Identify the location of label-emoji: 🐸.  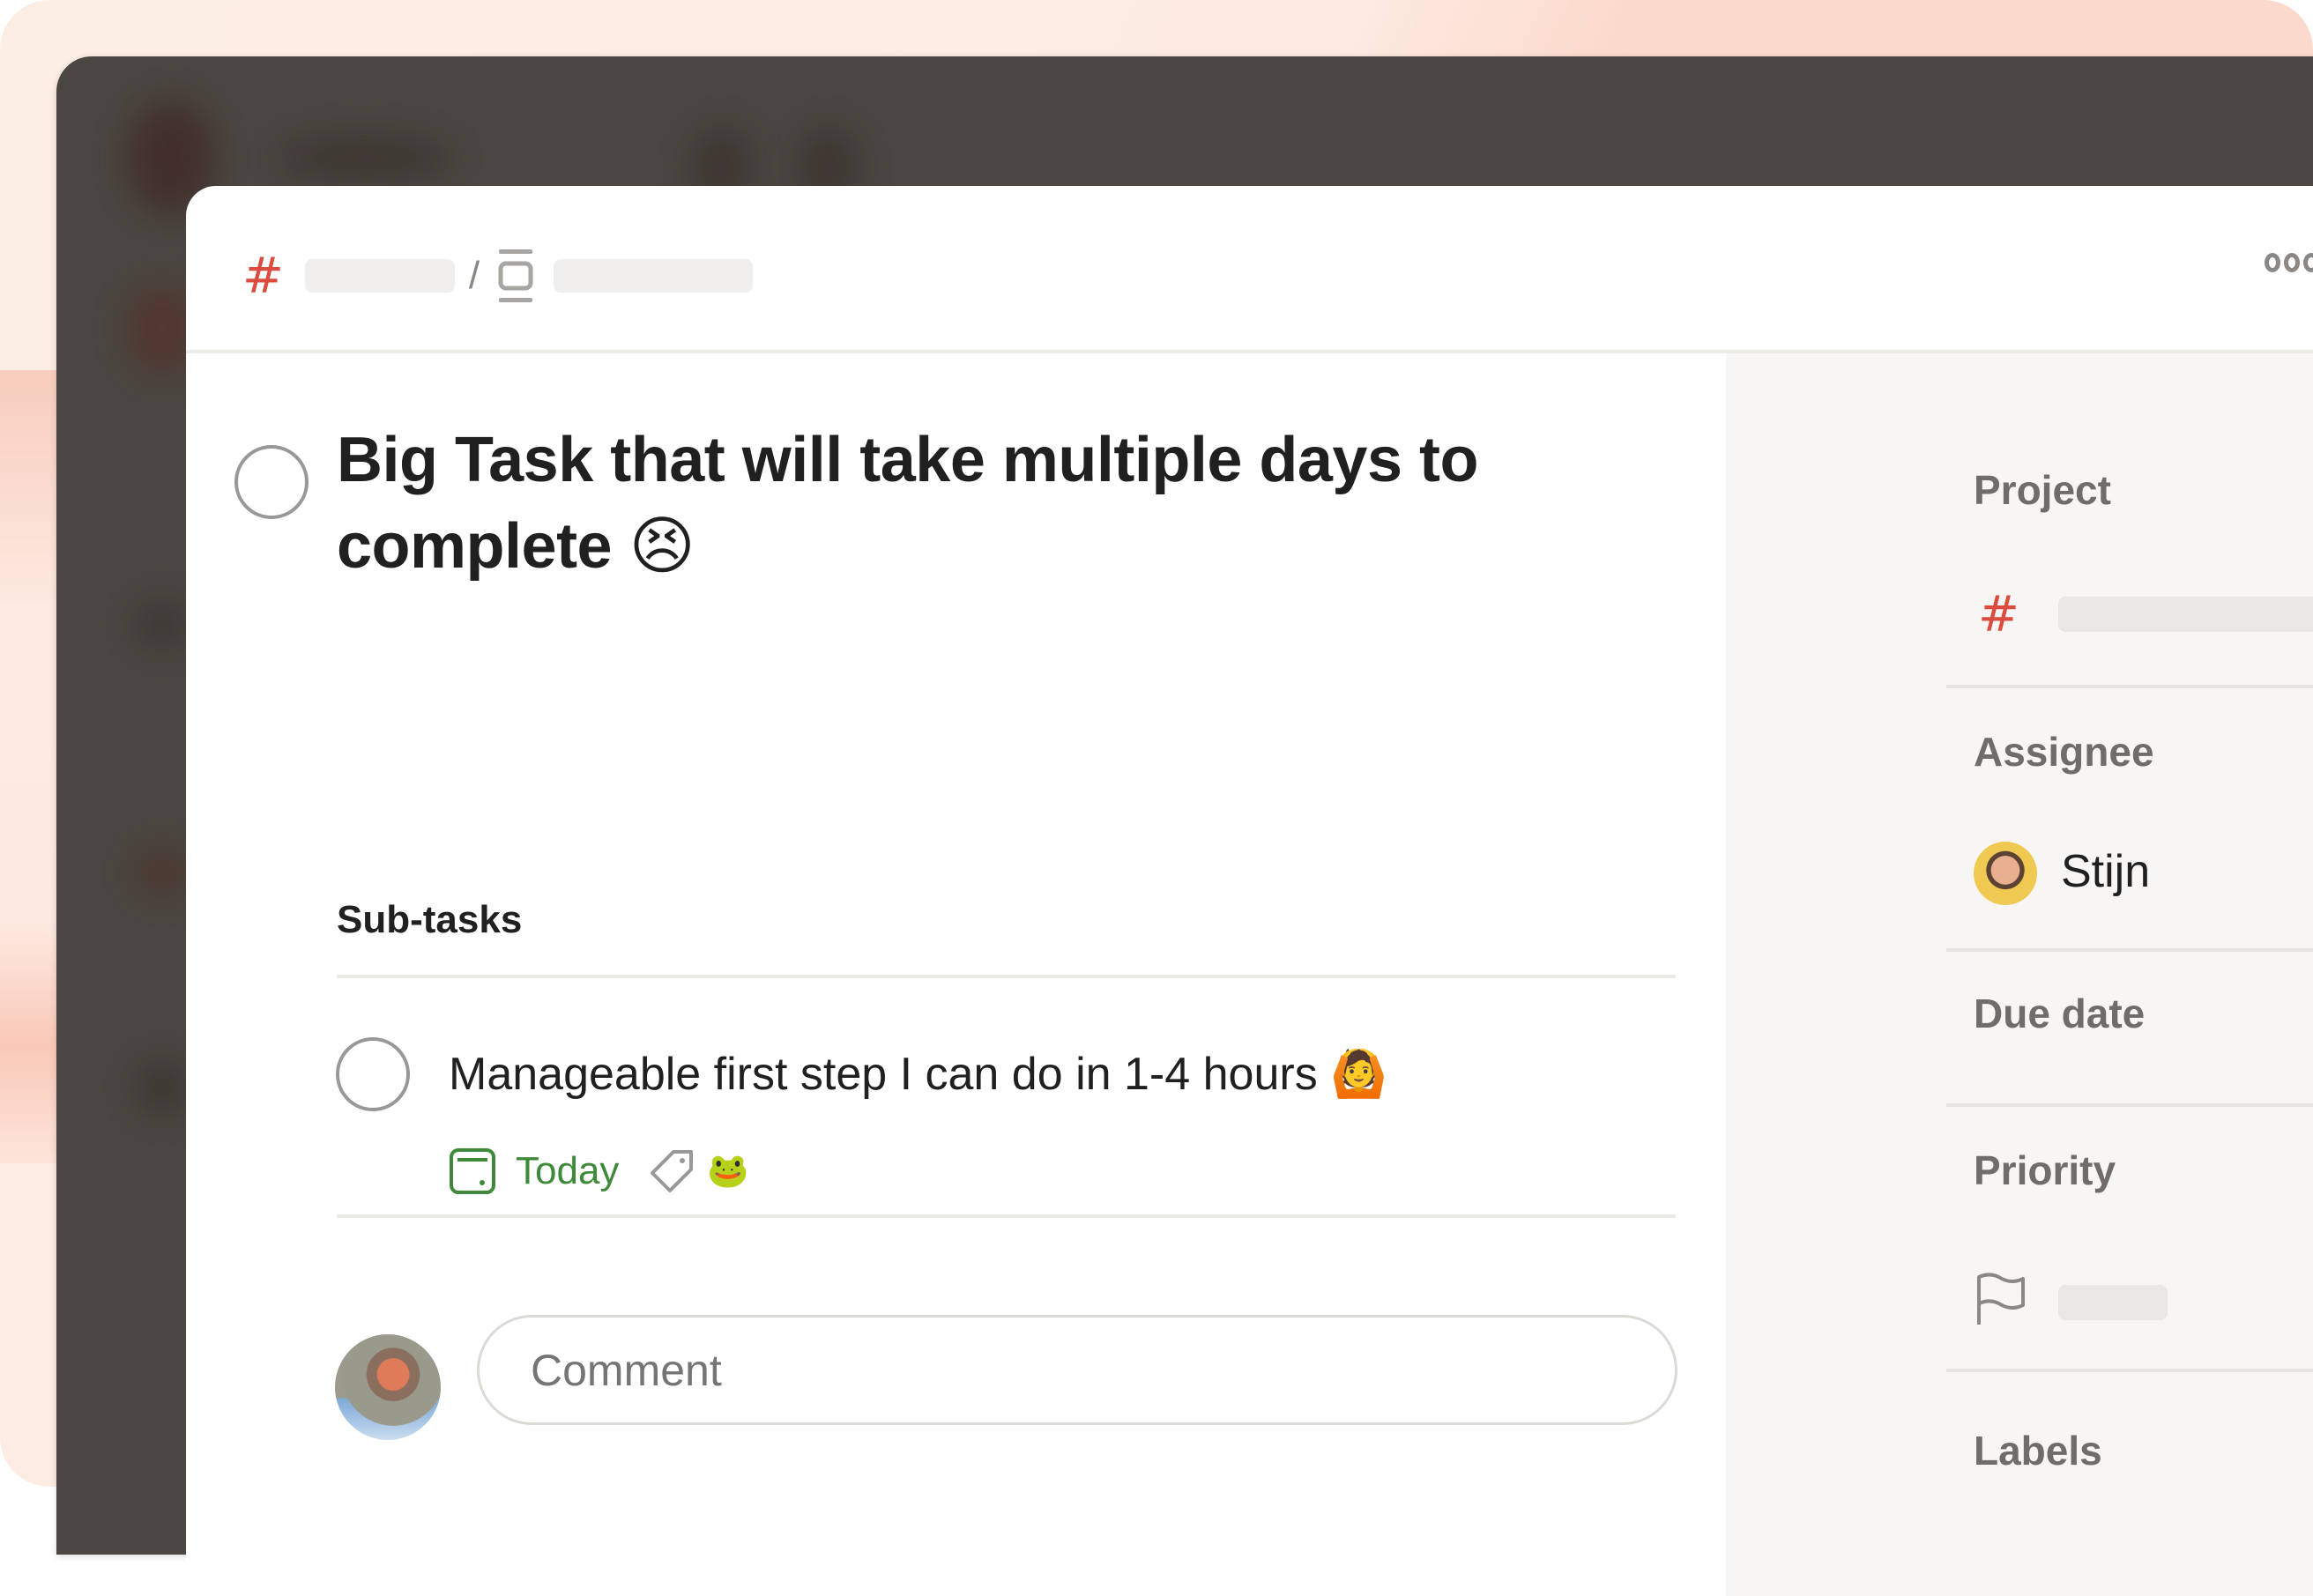
(727, 1171).